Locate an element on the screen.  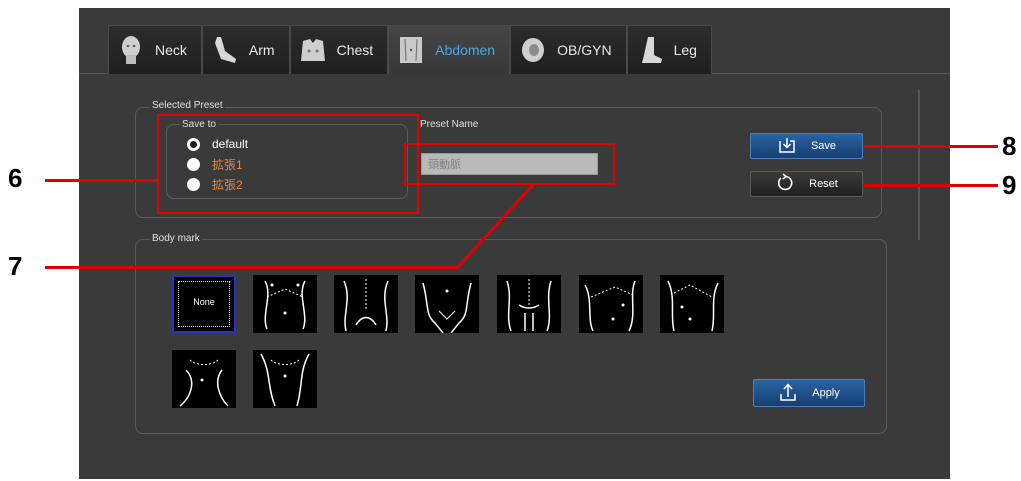
lower-back-mark-icon is located at coordinates (529, 305).